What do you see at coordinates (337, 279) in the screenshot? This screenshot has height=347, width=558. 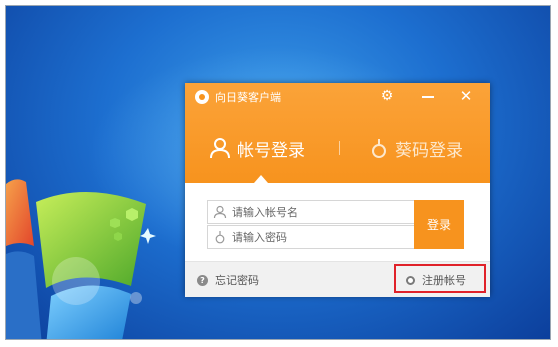 I see `dialog-footer: ? 忘记密码 注册帐号` at bounding box center [337, 279].